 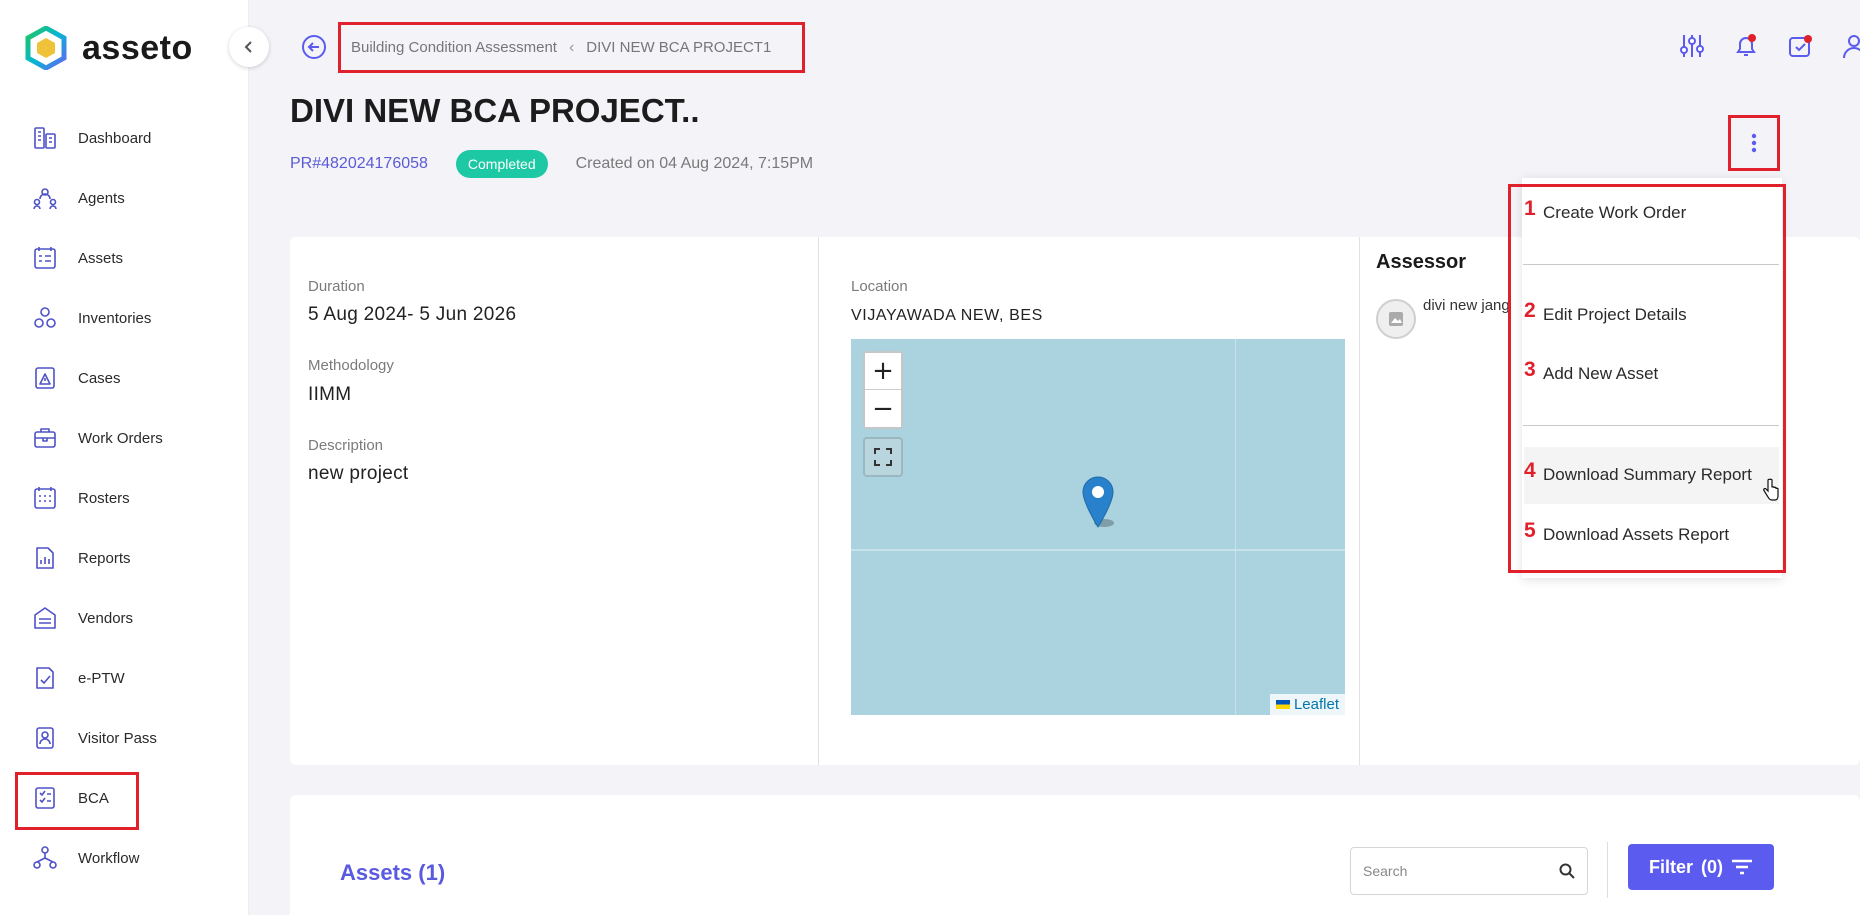 I want to click on sliders-icon, so click(x=1692, y=46).